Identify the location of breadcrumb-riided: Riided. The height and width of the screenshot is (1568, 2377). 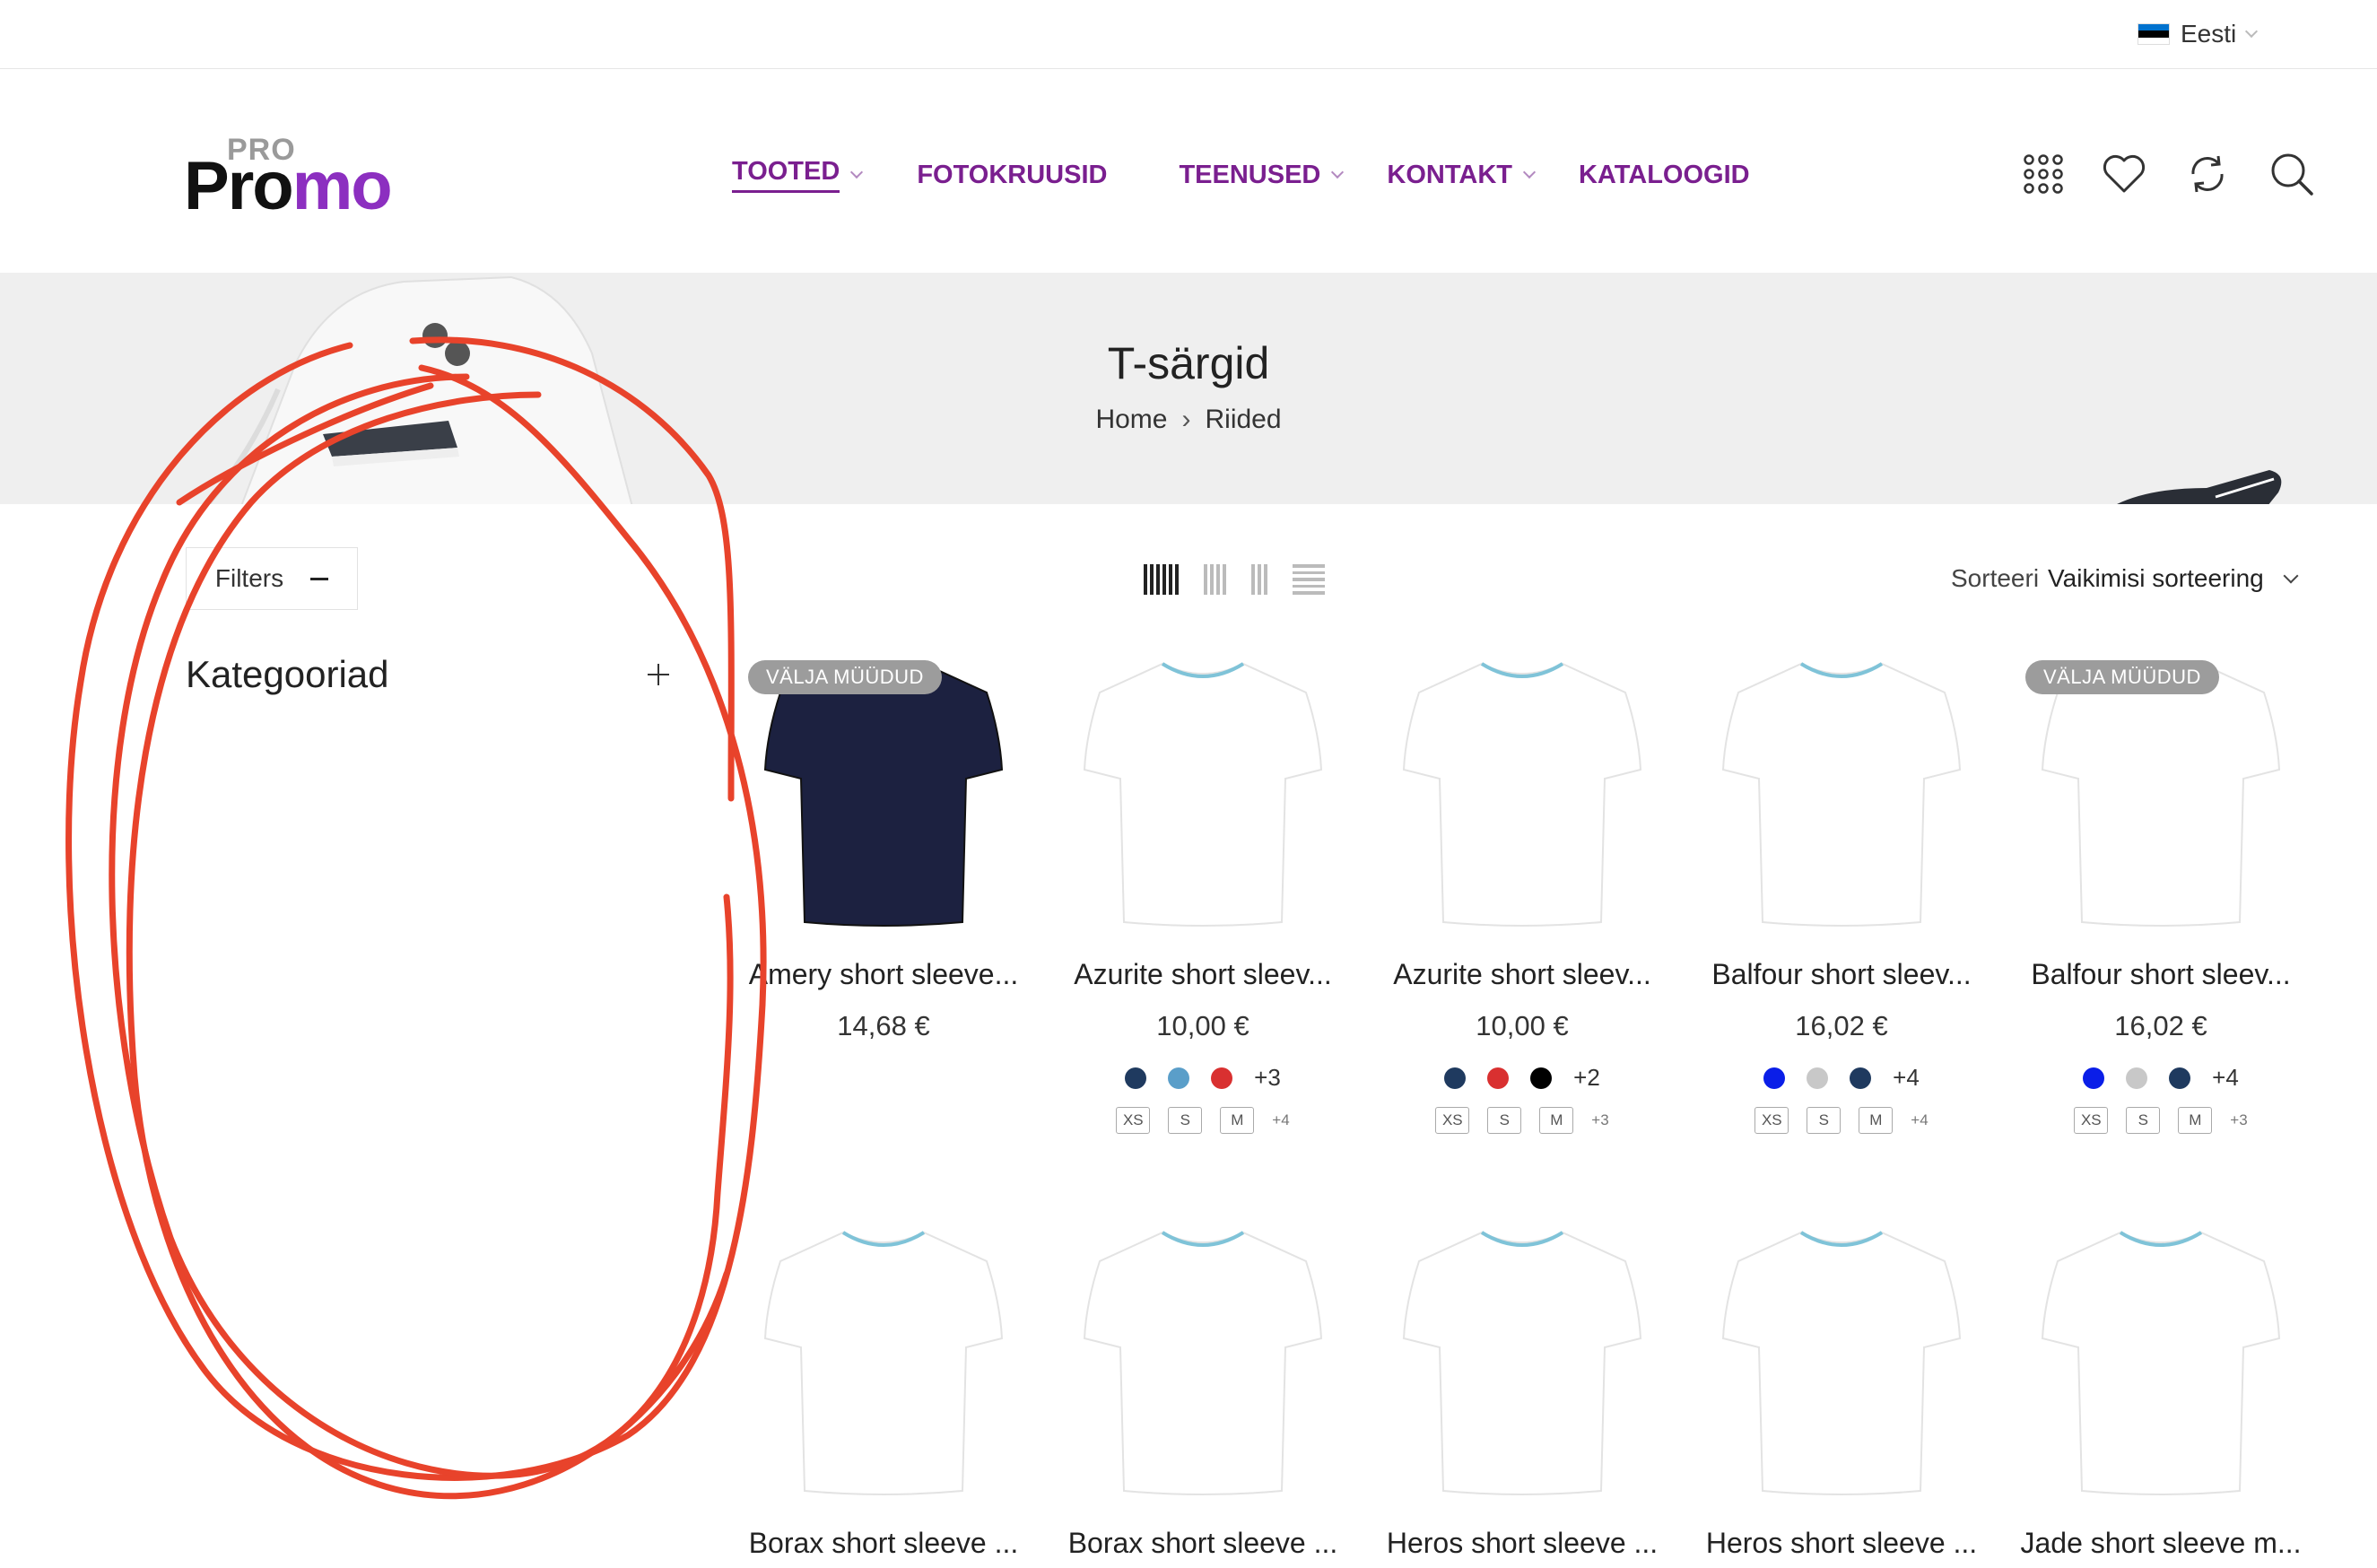
(1243, 420).